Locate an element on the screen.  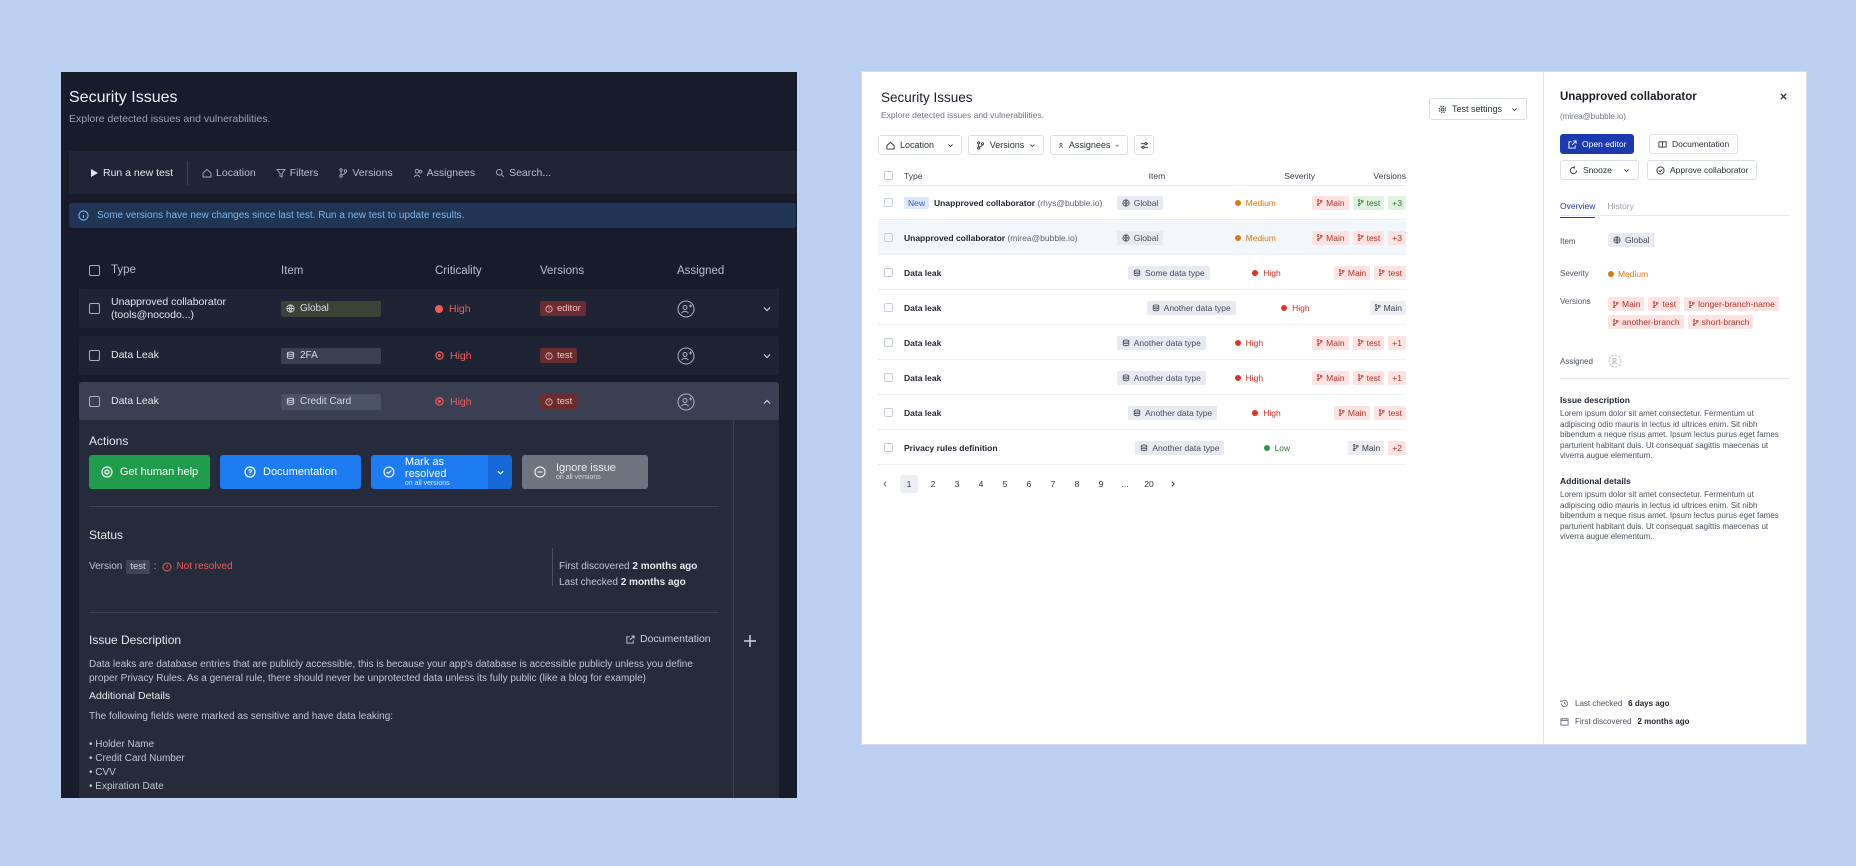
sliders-button is located at coordinates (1144, 145).